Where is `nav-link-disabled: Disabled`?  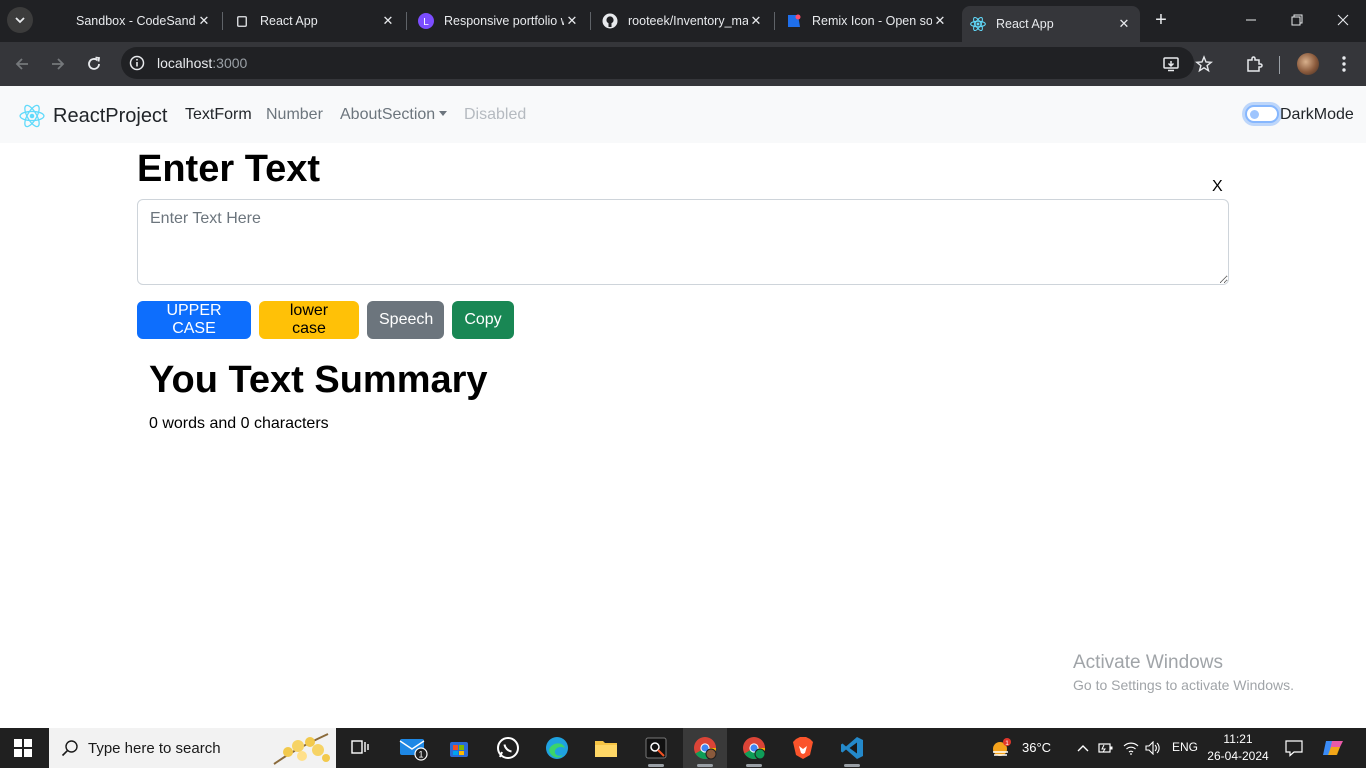 nav-link-disabled: Disabled is located at coordinates (495, 114).